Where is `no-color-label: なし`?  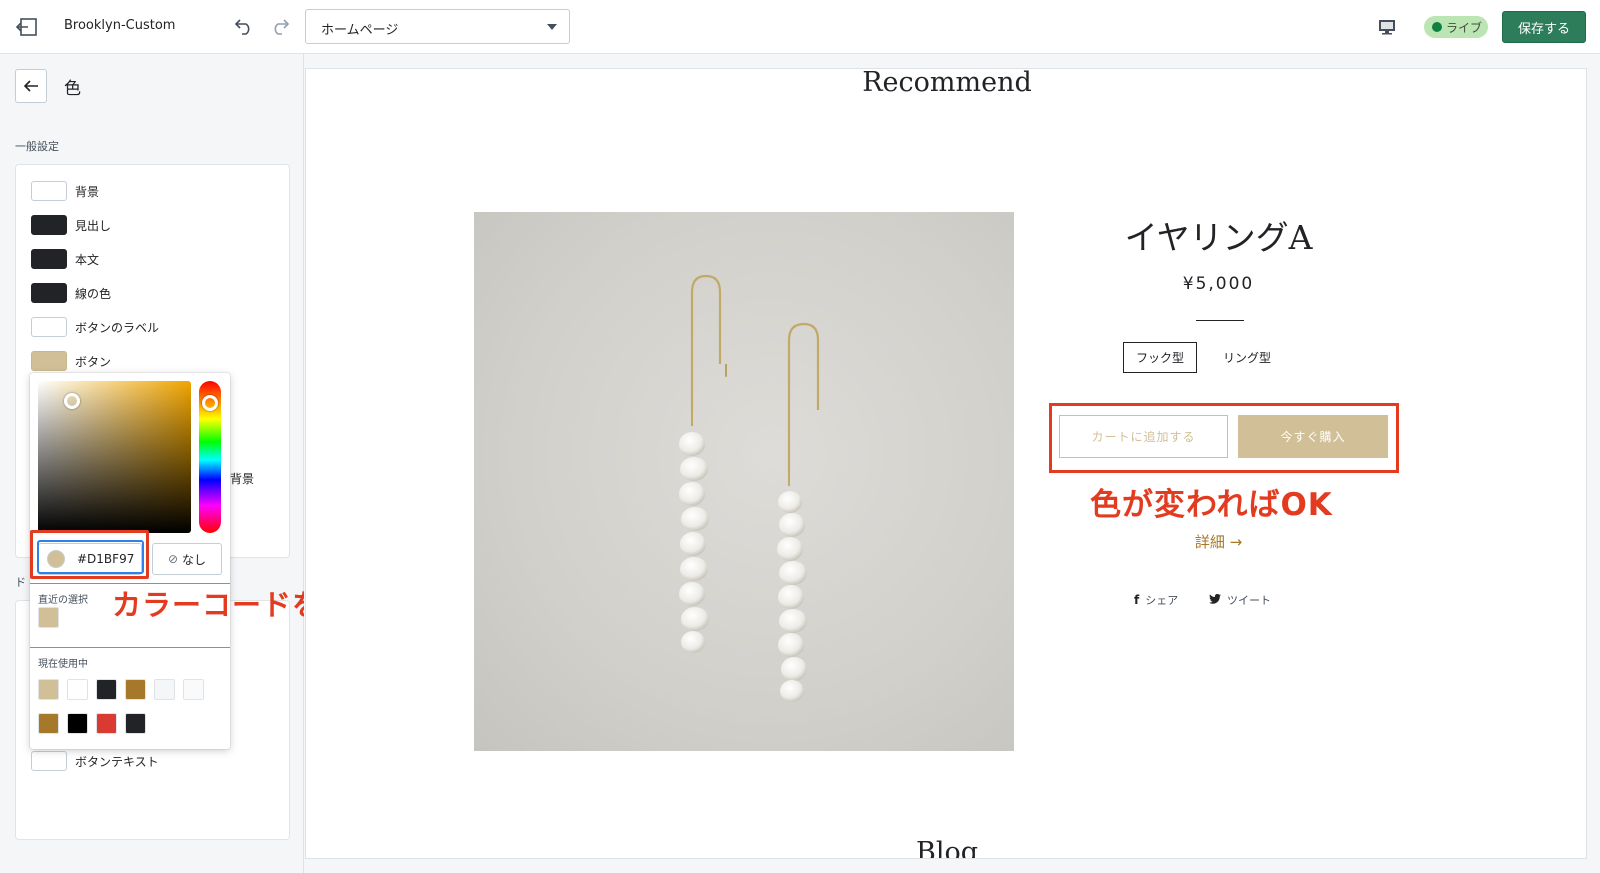
no-color-label: なし is located at coordinates (194, 559).